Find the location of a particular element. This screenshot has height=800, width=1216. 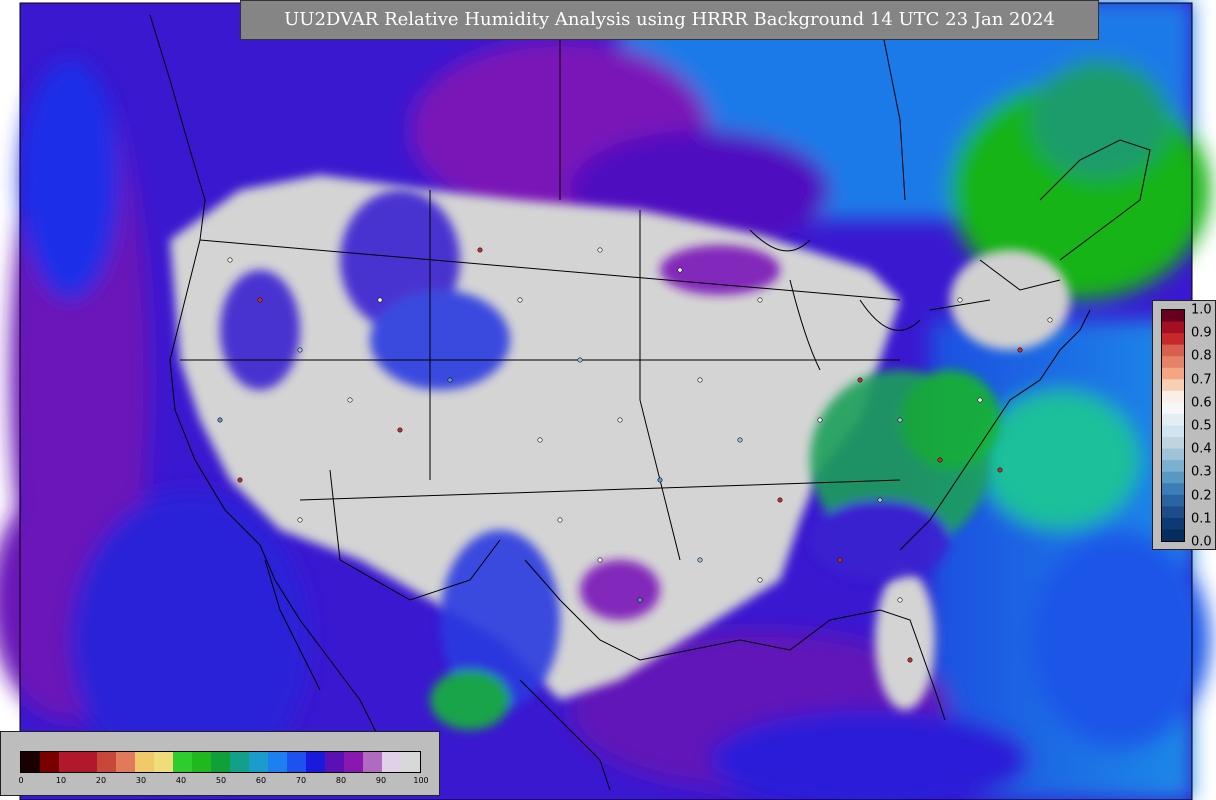

observation-colorbar-tick-label: 1.0 is located at coordinates (1201, 310).